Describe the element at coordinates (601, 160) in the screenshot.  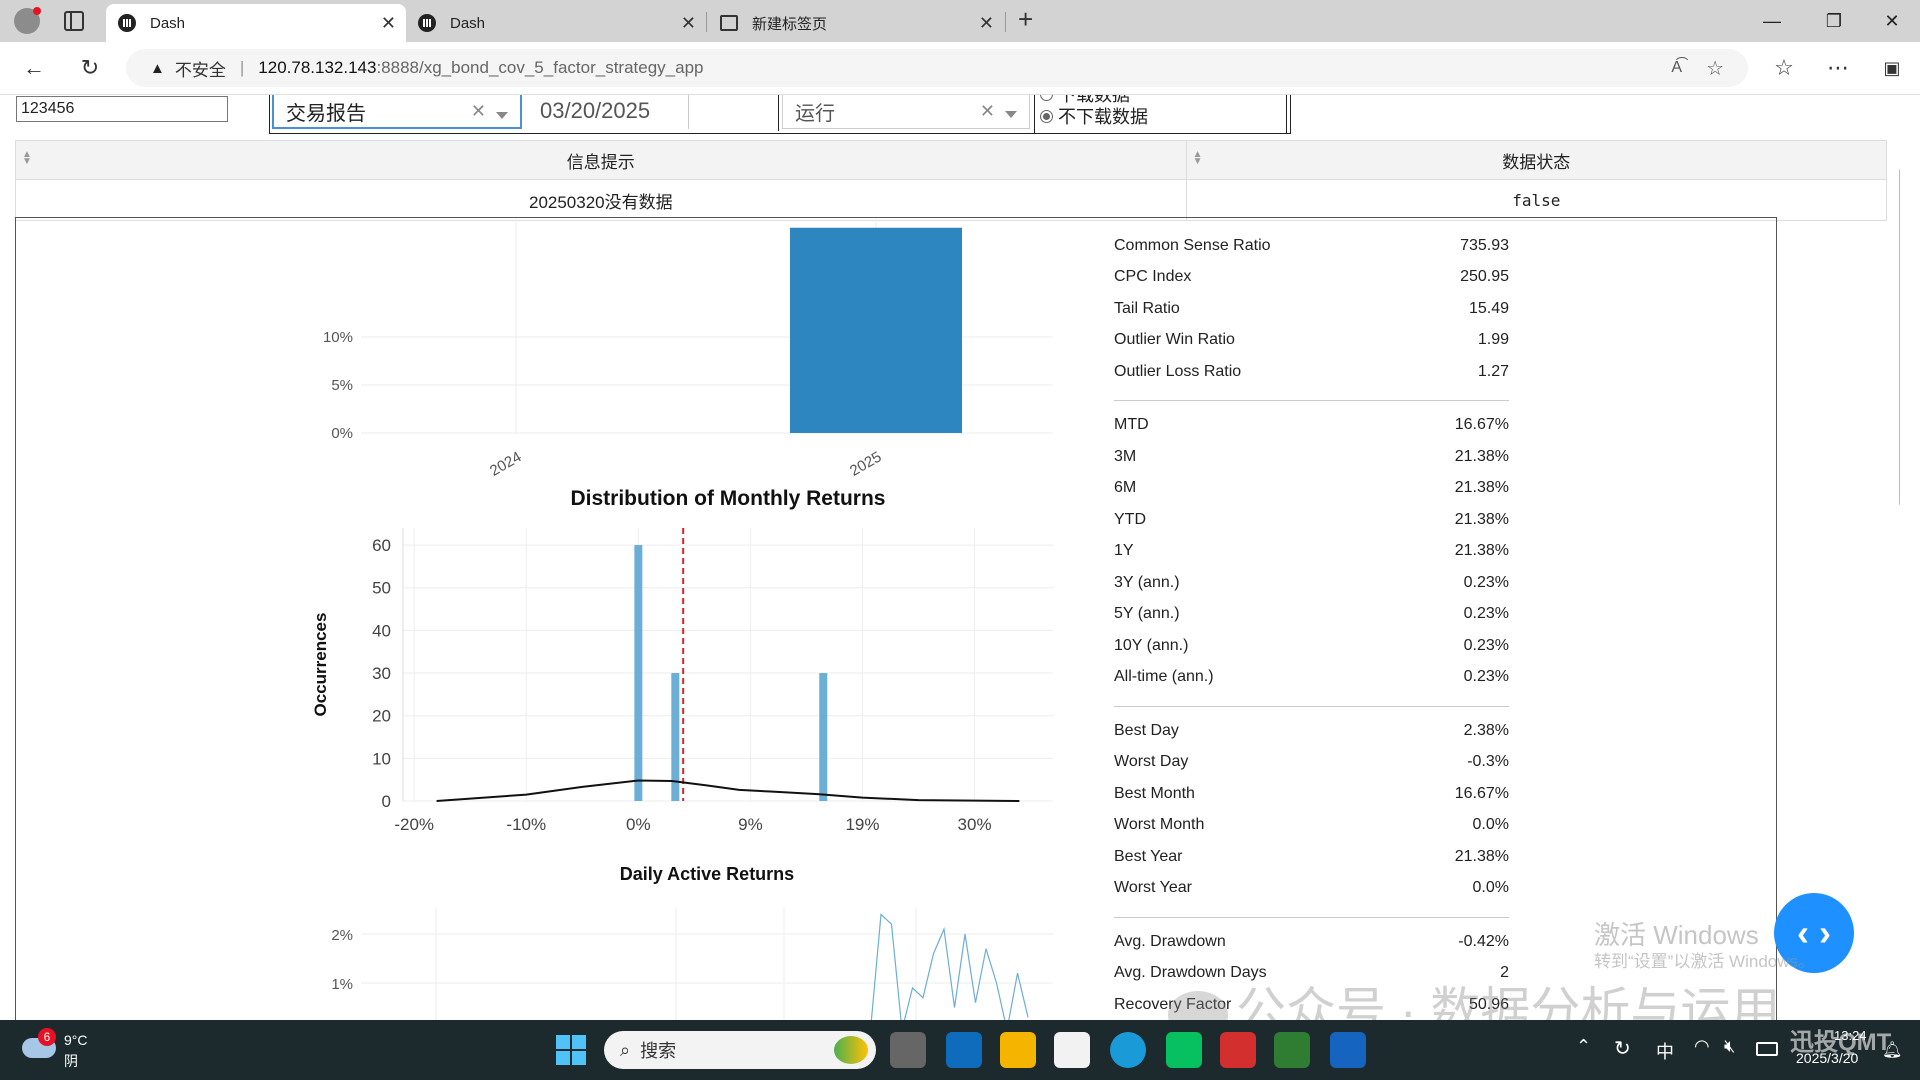
I see `column-header-info: ▲ ▼ 信息提示` at that location.